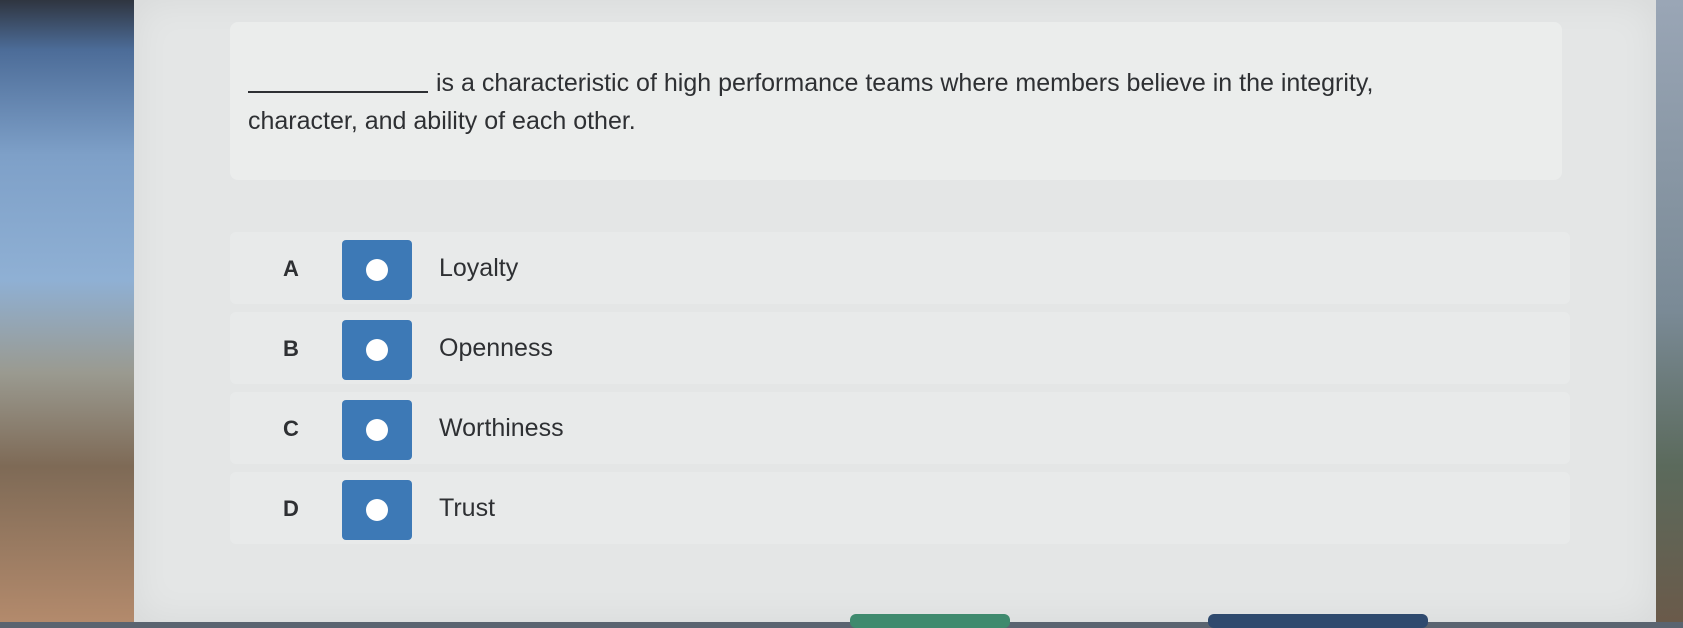 The height and width of the screenshot is (628, 1683). I want to click on option-letter: C, so click(291, 428).